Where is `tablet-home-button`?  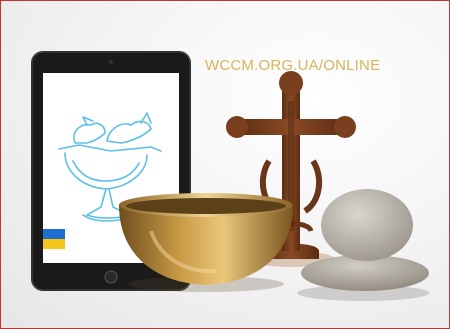
tablet-home-button is located at coordinates (111, 277).